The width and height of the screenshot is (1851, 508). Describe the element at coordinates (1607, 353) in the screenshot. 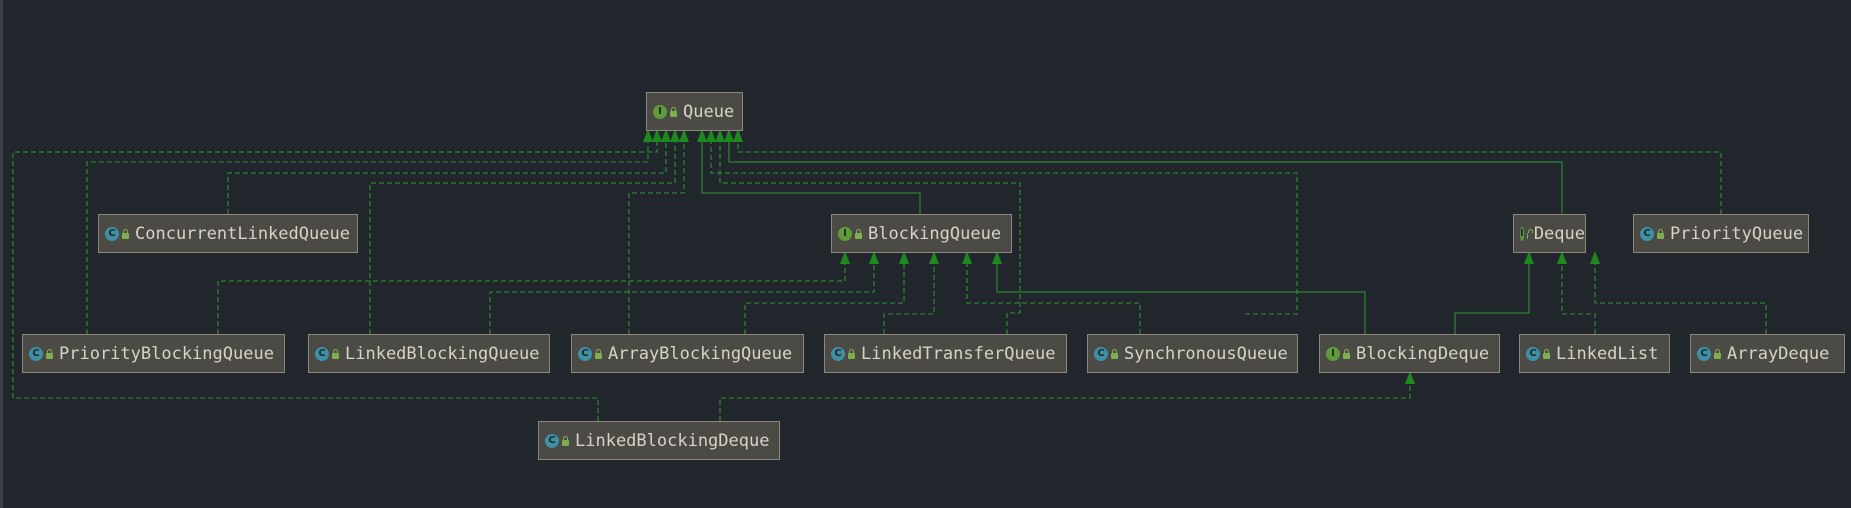

I see `node-label: LinkedList` at that location.